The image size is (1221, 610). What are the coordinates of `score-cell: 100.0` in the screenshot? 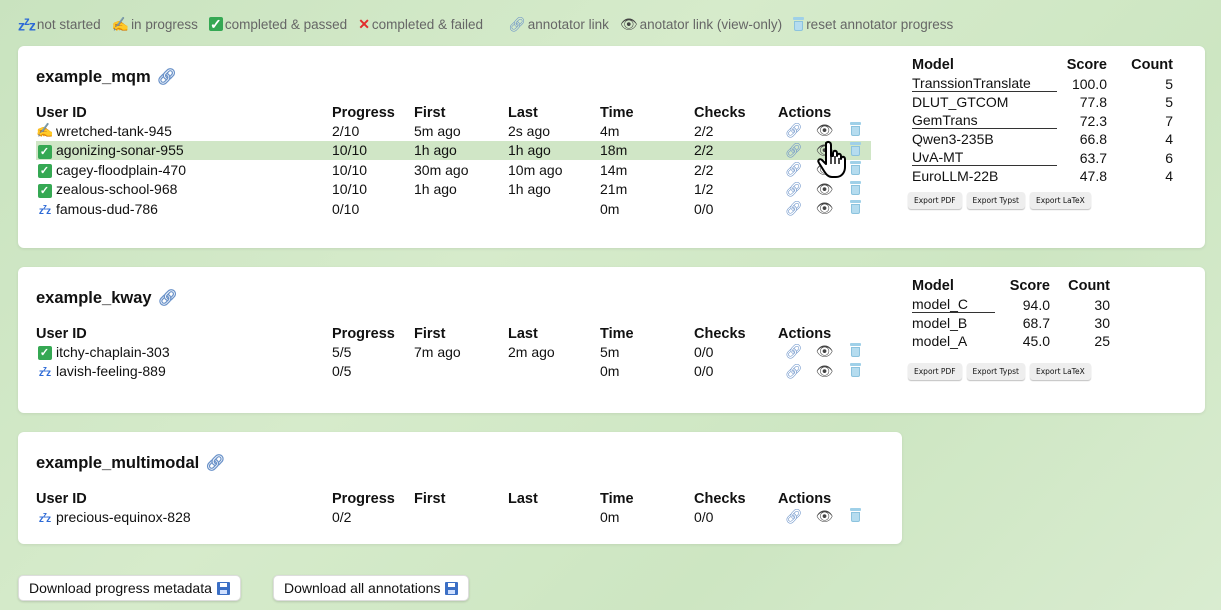 It's located at (1089, 83).